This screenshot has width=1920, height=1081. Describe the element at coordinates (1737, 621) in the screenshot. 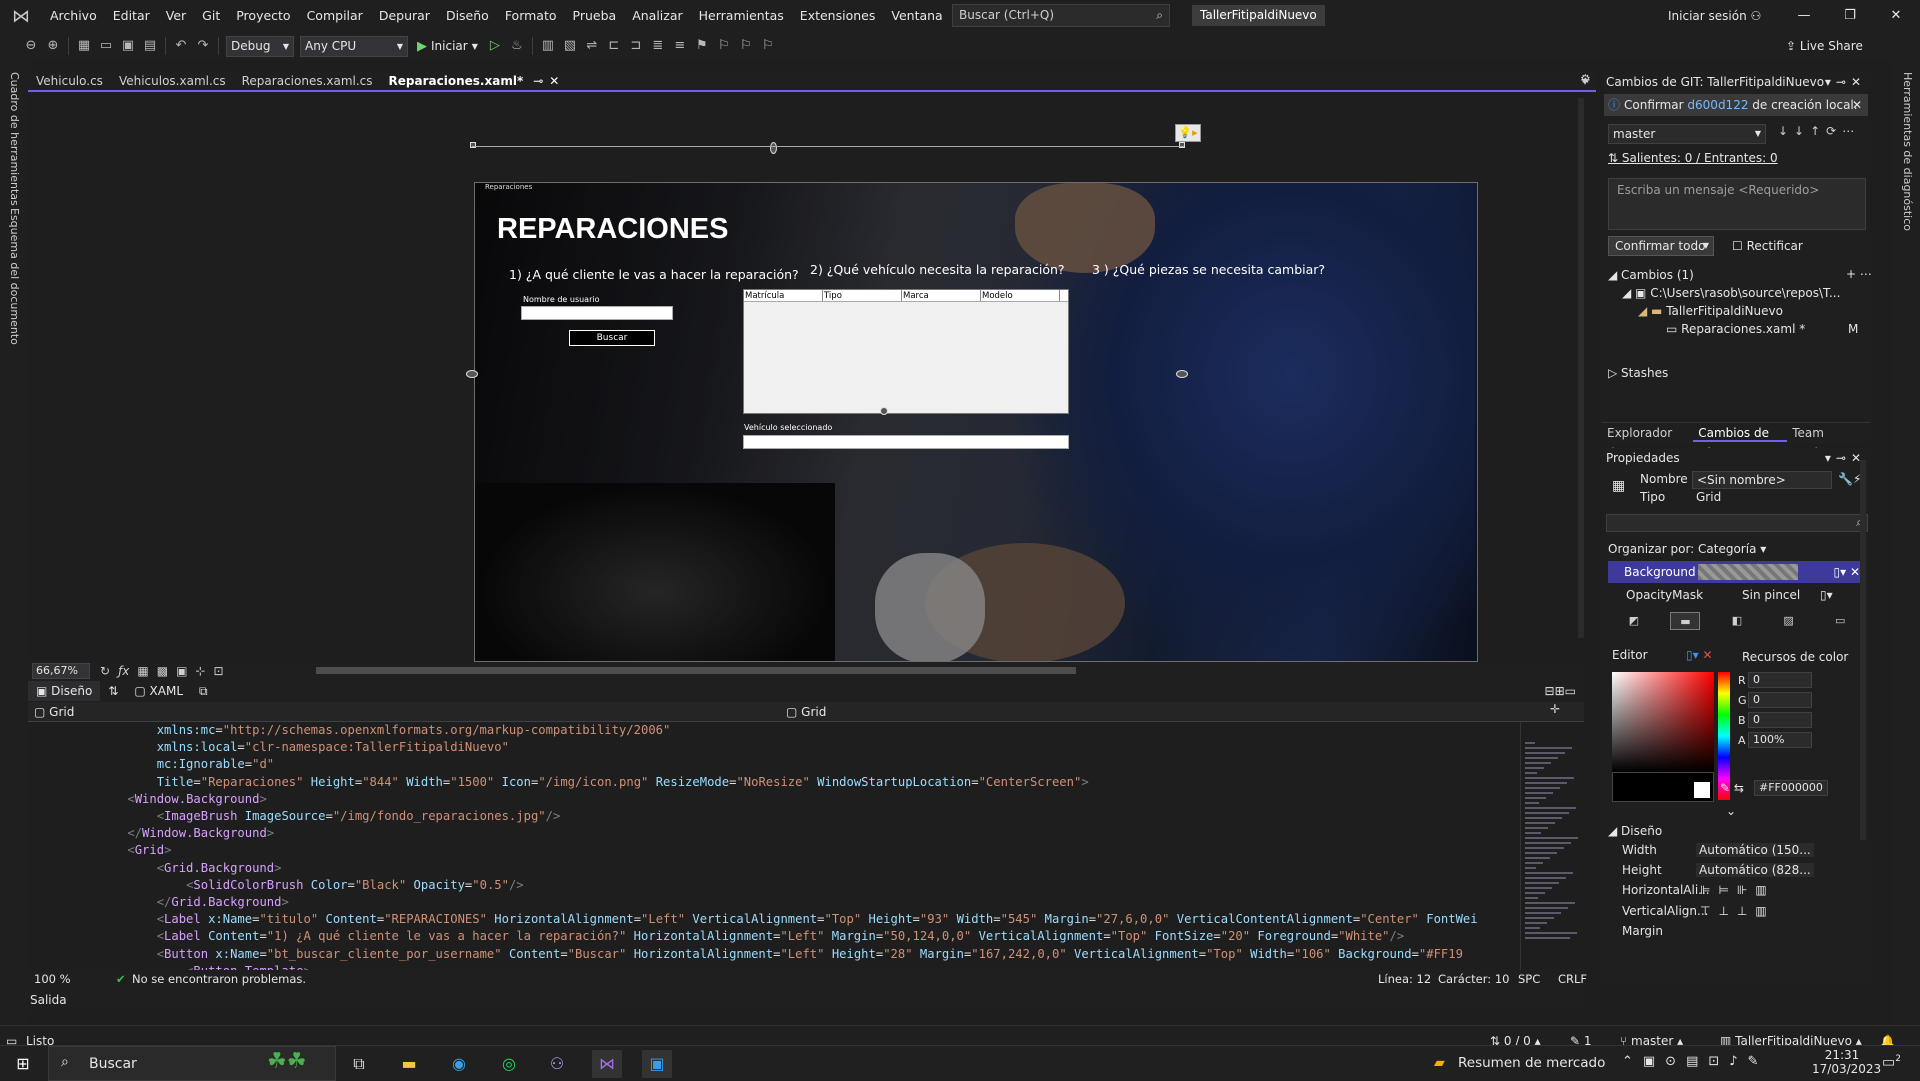

I see `gradient-brush-icon: ◧` at that location.